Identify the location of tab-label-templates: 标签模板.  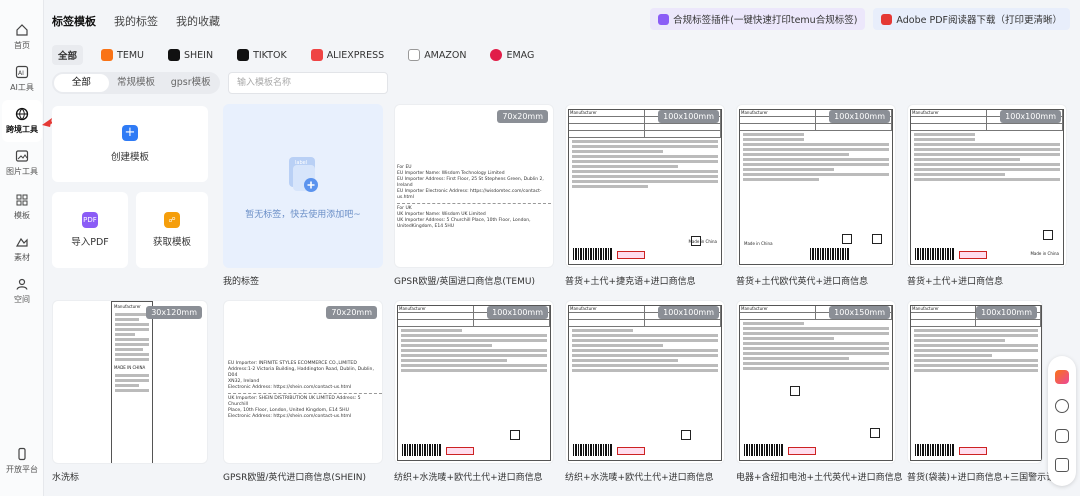
(74, 21).